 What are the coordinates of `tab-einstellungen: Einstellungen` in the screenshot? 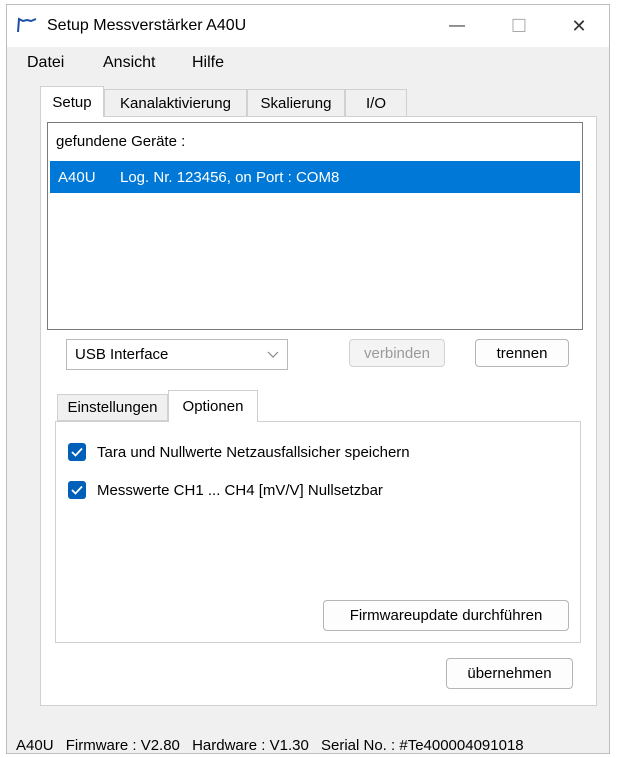 It's located at (112, 407).